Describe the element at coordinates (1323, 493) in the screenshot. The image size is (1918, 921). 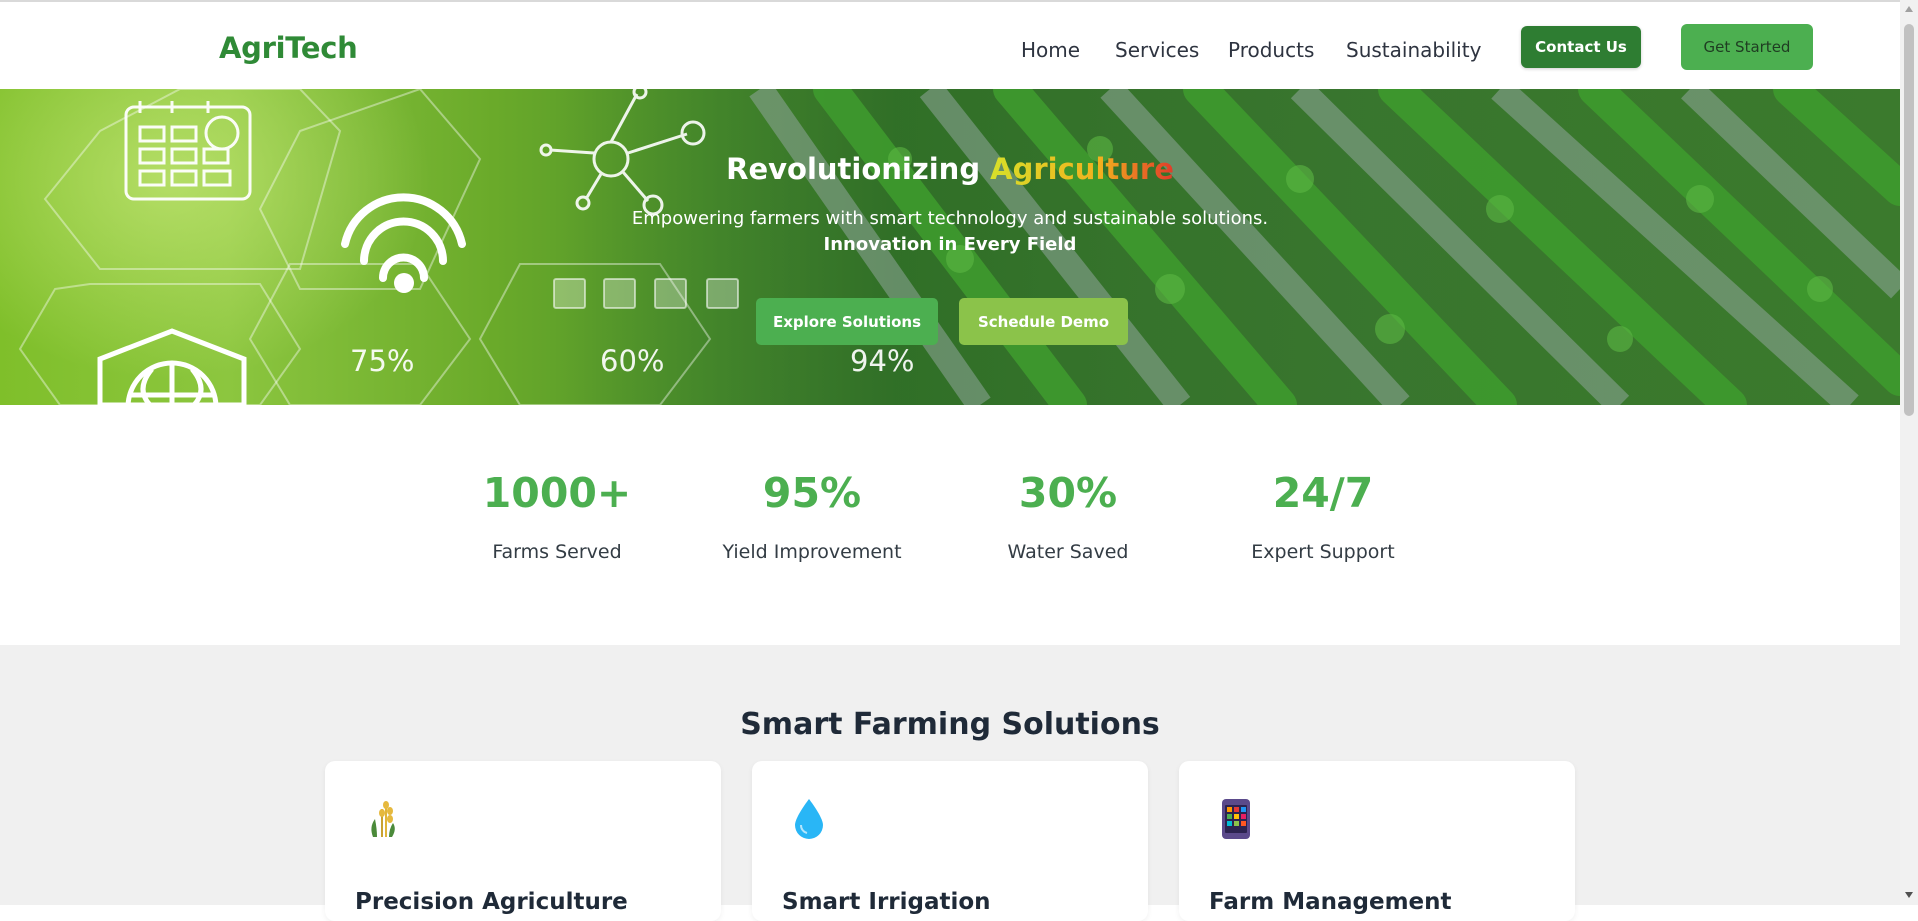
I see `stat-support-value: 24/7` at that location.